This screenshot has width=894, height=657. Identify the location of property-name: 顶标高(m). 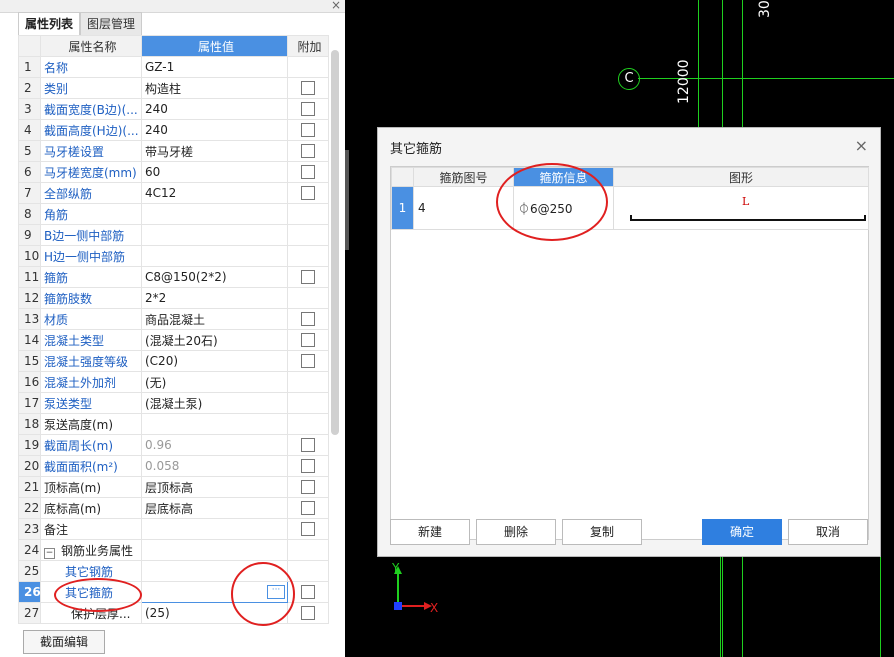
(91, 487).